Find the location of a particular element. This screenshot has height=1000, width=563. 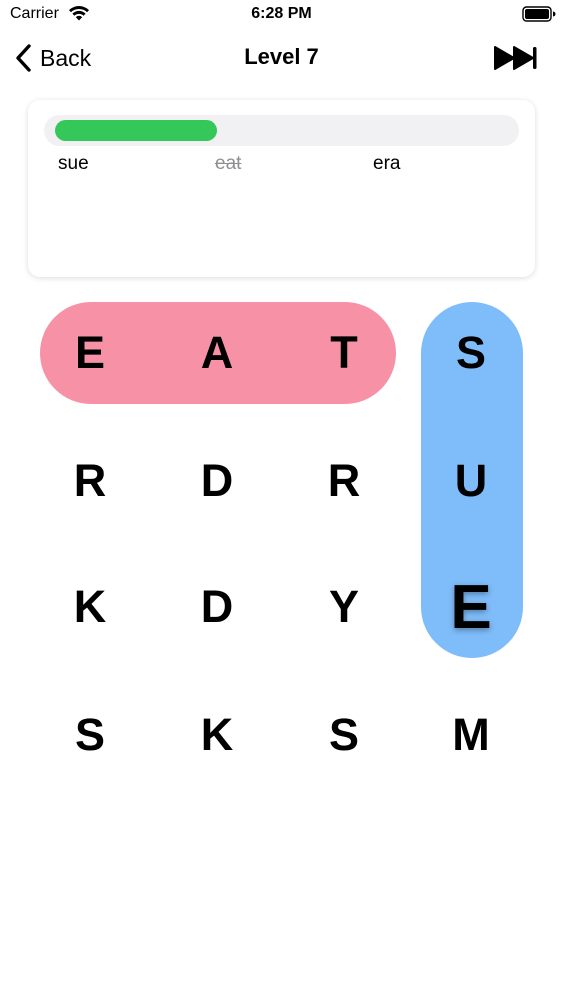

grid-cell-r1-c2: R is located at coordinates (344, 481).